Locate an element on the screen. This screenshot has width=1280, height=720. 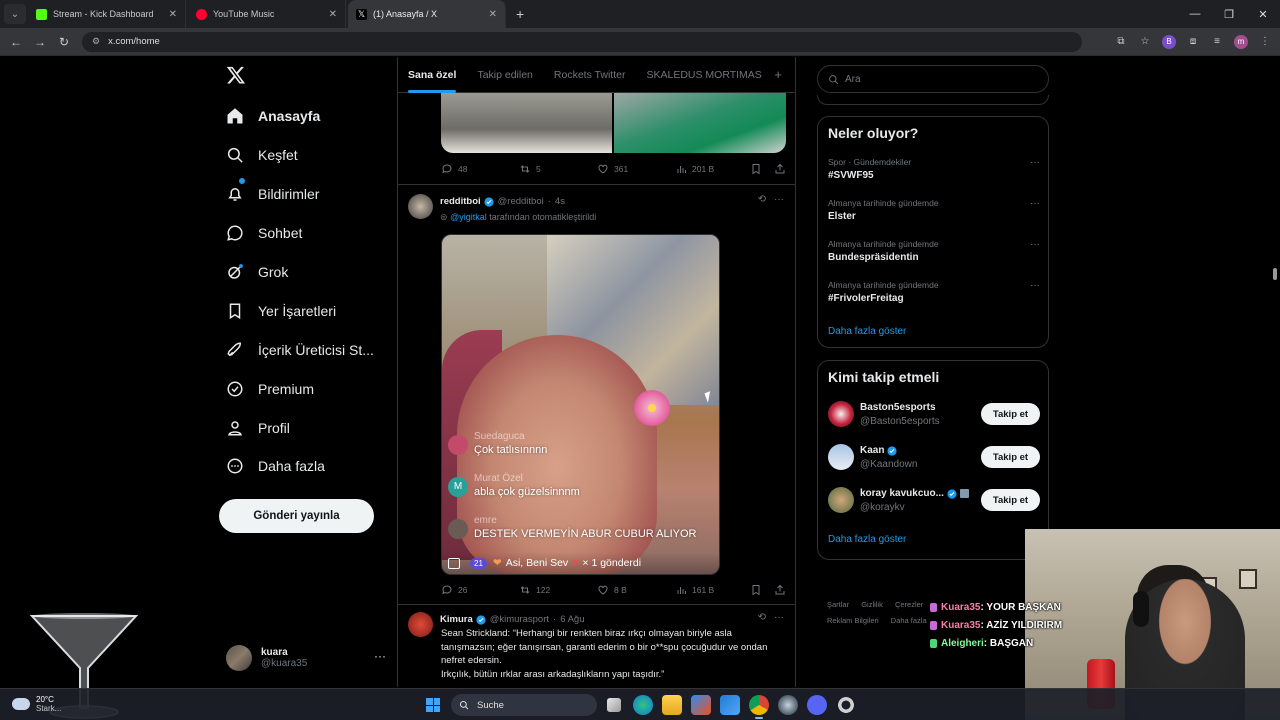
account-switcher: kuara @kuara35 ··· is located at coordinates (306, 658).